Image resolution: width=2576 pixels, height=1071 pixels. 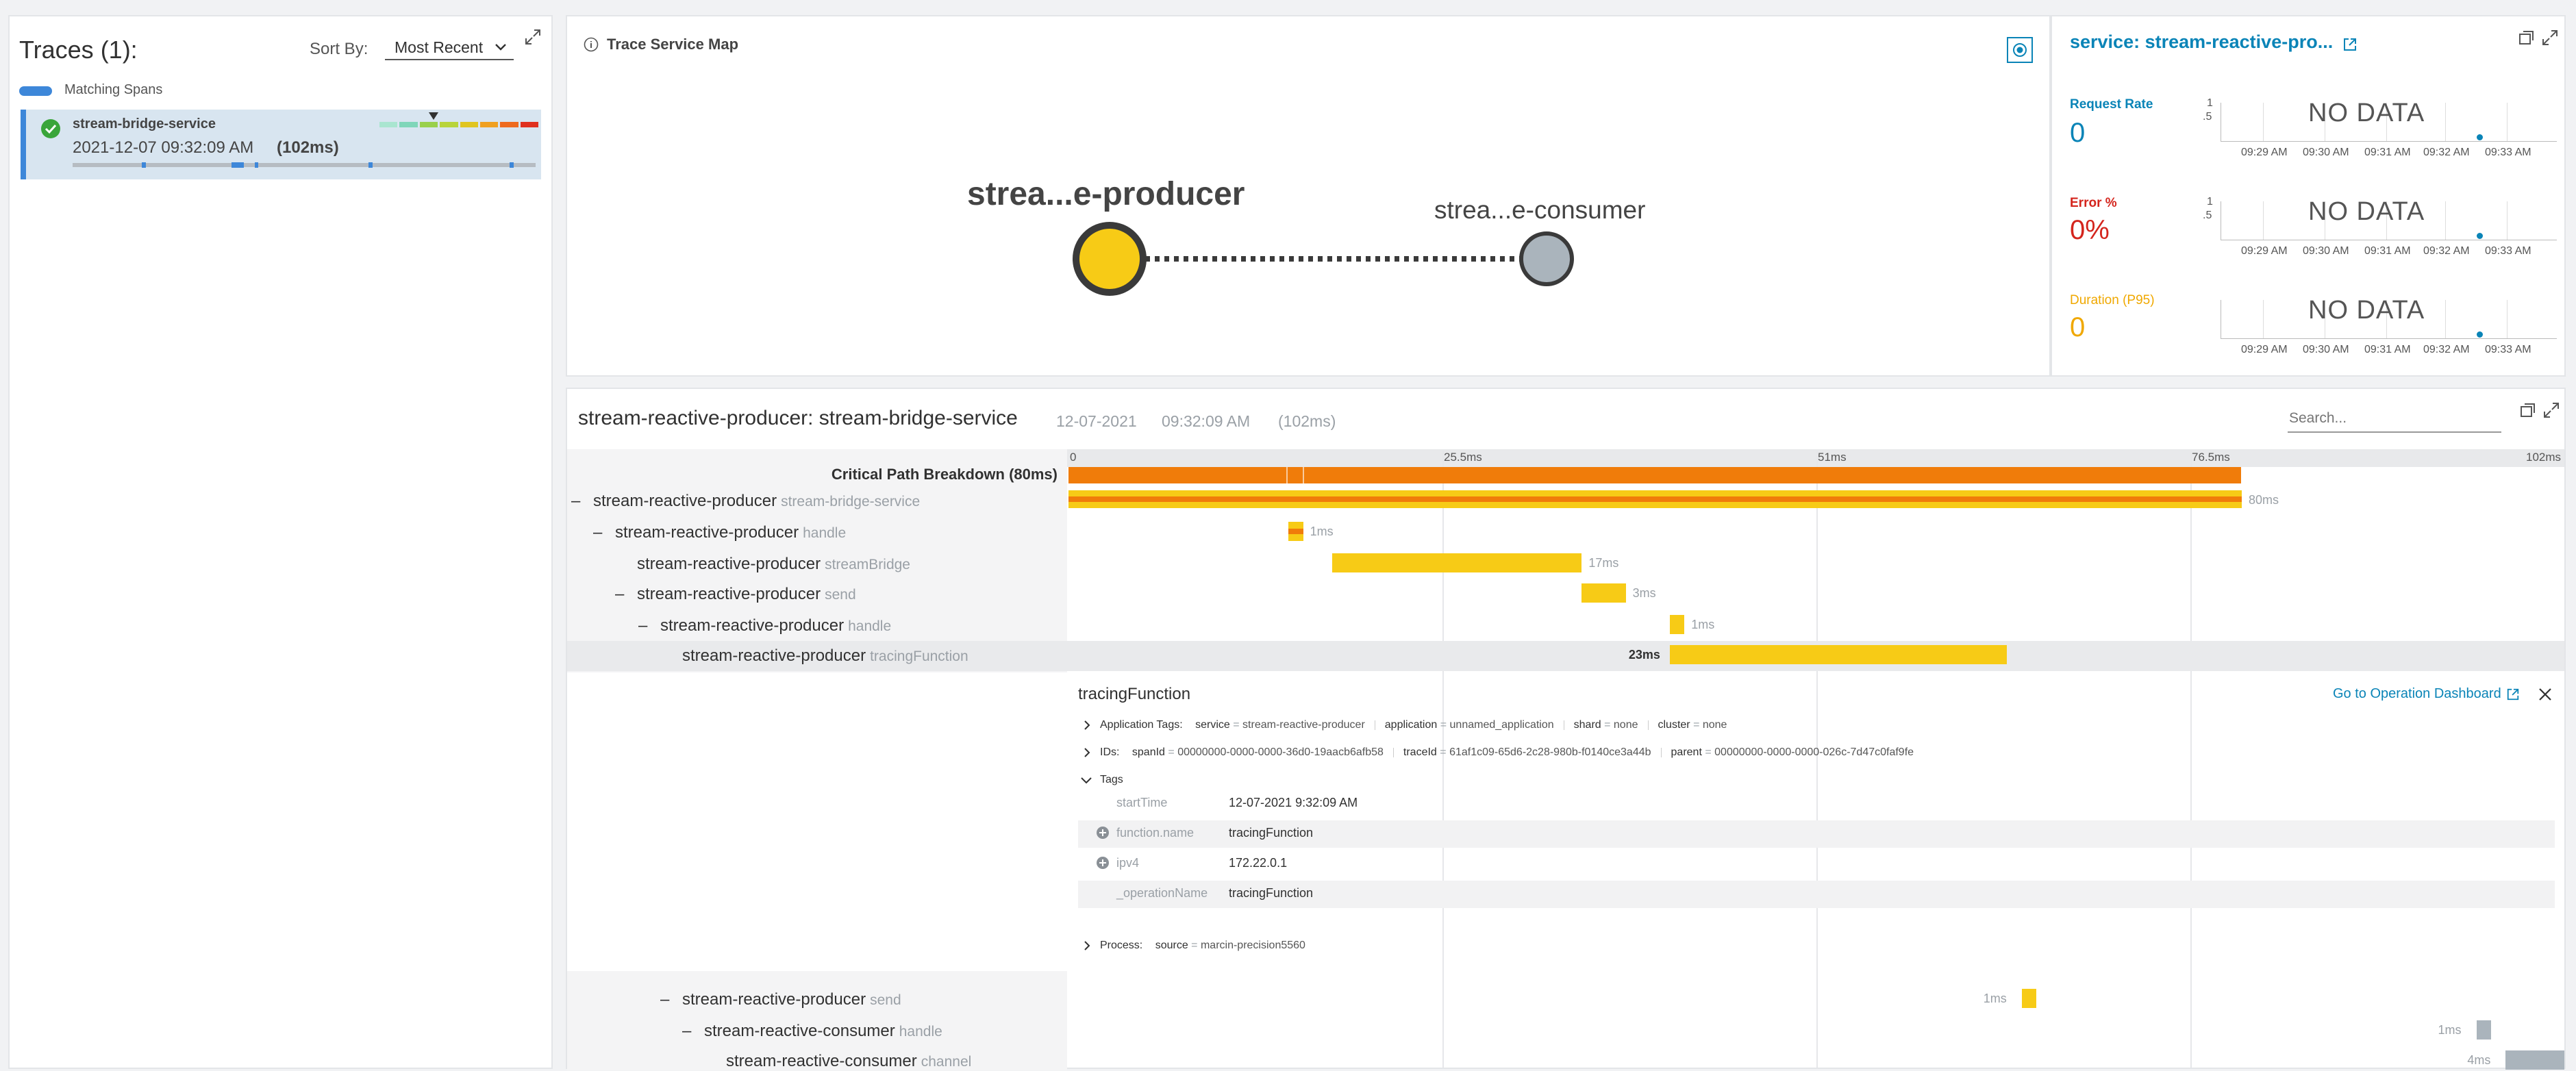 I want to click on error-label: Error %, so click(x=2093, y=203).